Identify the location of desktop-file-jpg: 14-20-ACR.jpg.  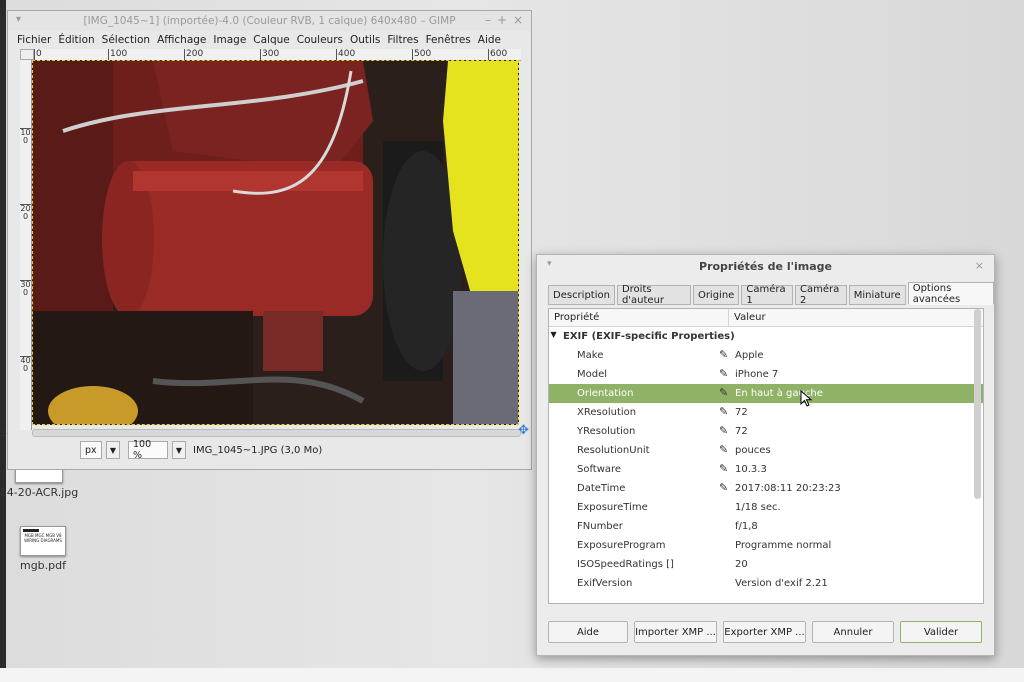
(42, 482).